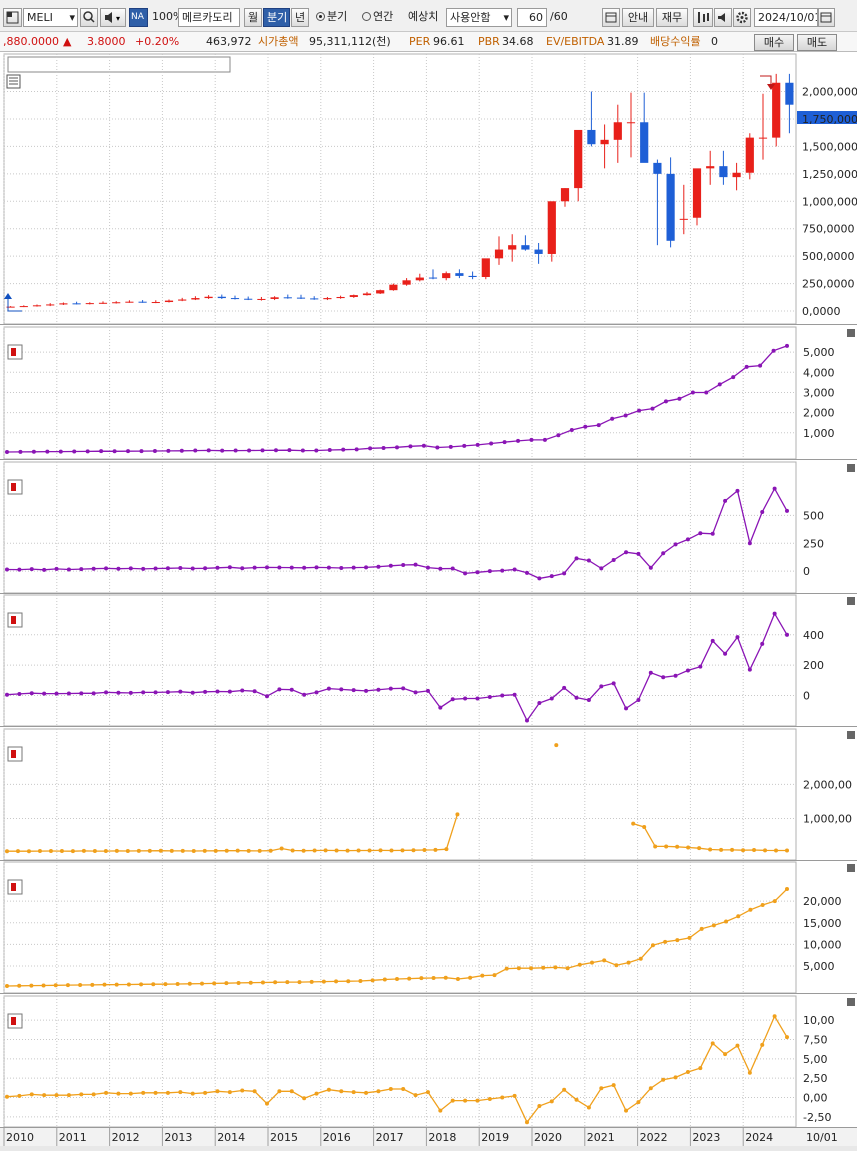 Image resolution: width=857 pixels, height=1151 pixels. I want to click on count-input: 60, so click(532, 17).